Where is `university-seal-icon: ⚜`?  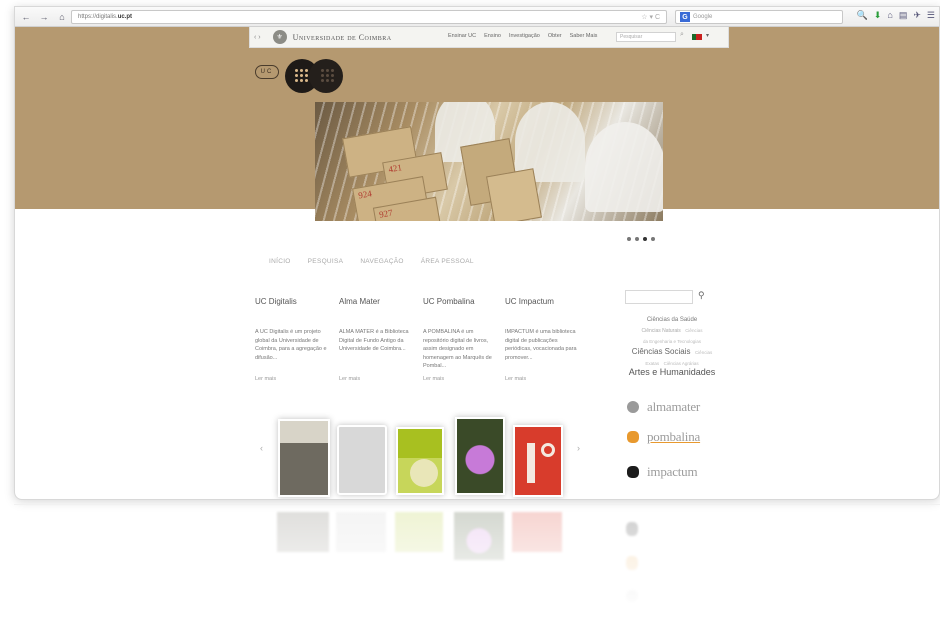 university-seal-icon: ⚜ is located at coordinates (279, 37).